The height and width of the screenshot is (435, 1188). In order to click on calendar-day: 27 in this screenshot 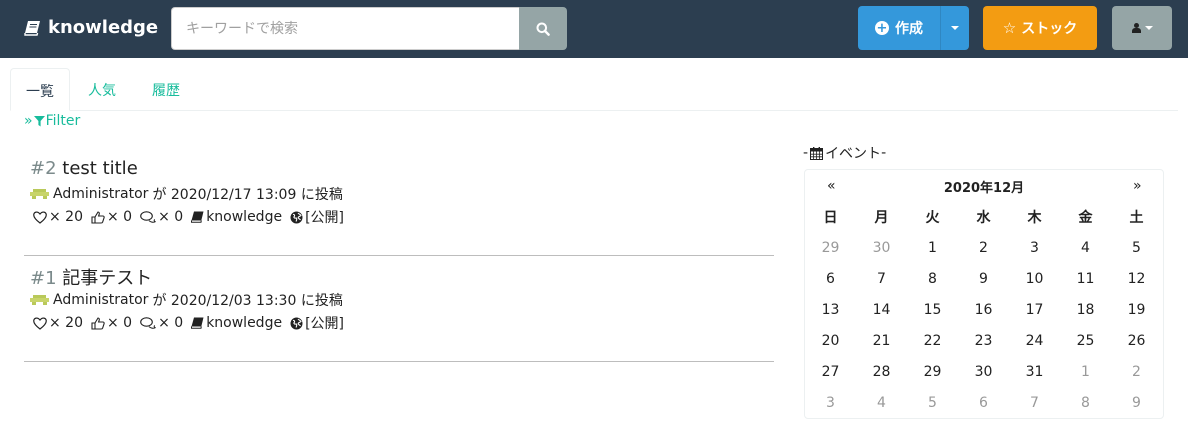, I will do `click(830, 371)`.